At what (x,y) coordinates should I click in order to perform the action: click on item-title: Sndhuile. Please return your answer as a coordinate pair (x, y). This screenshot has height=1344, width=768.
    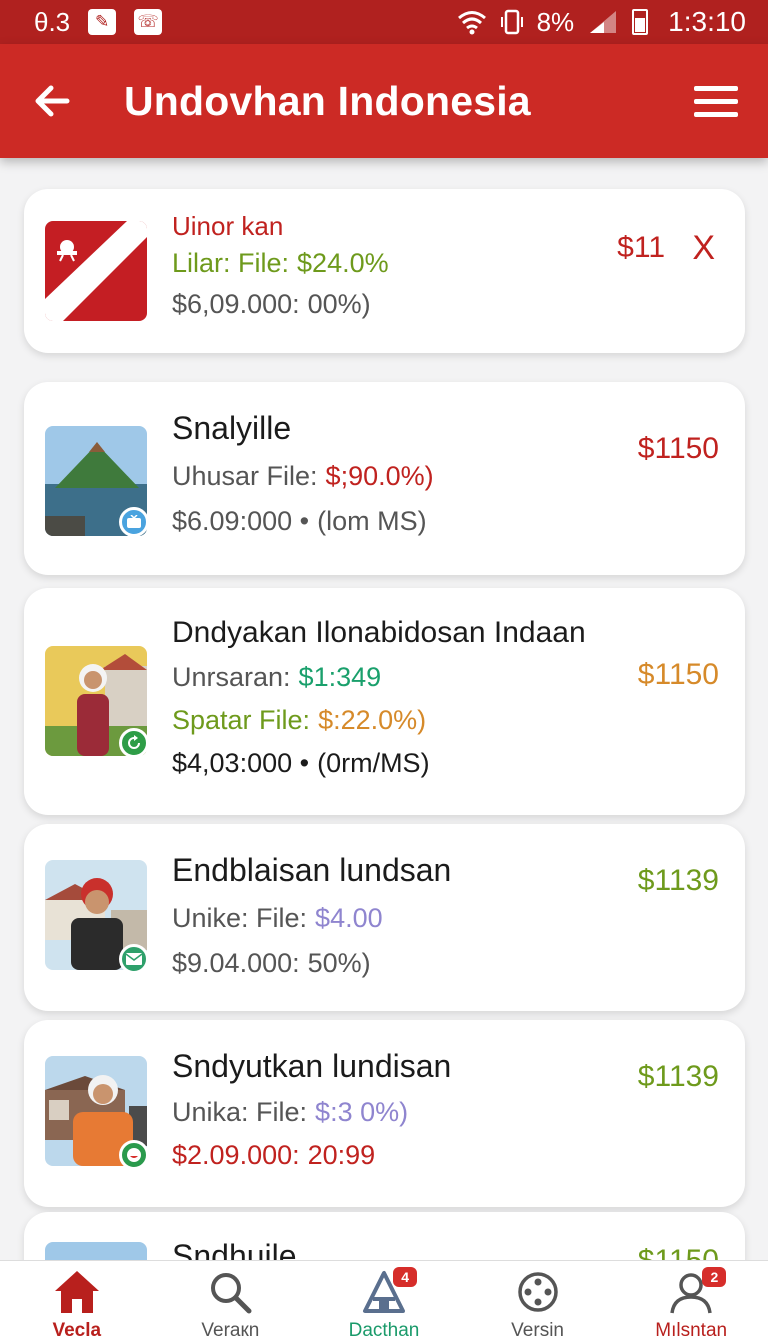
    Looking at the image, I should click on (234, 1249).